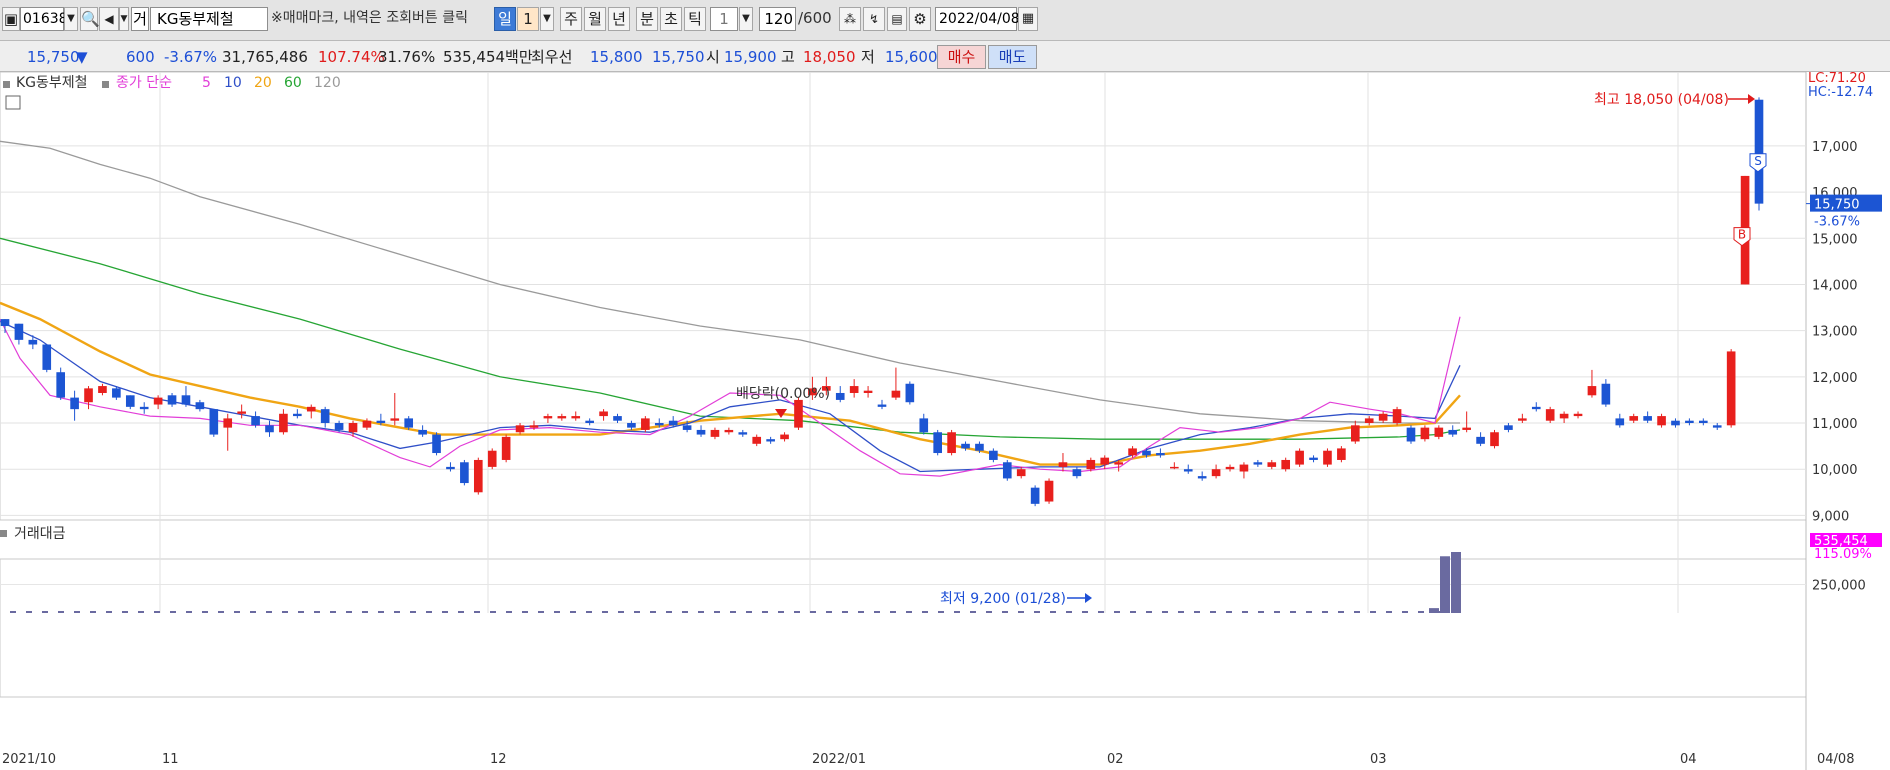 The image size is (1890, 770). I want to click on code-dropdown-icon: ▼, so click(71, 19).